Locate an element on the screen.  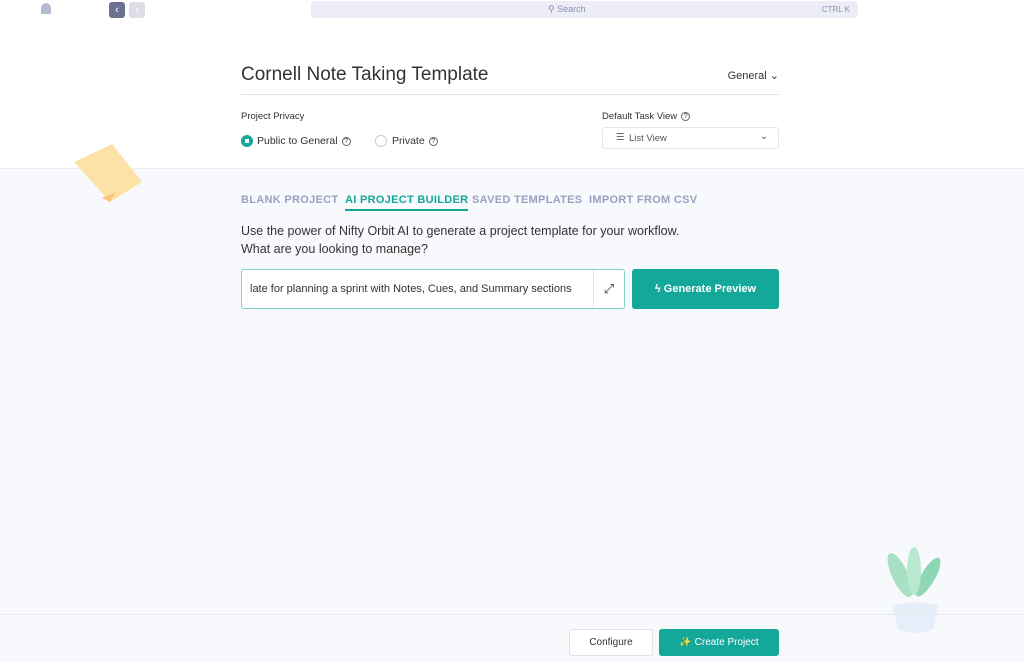
divider is located at coordinates (510, 94).